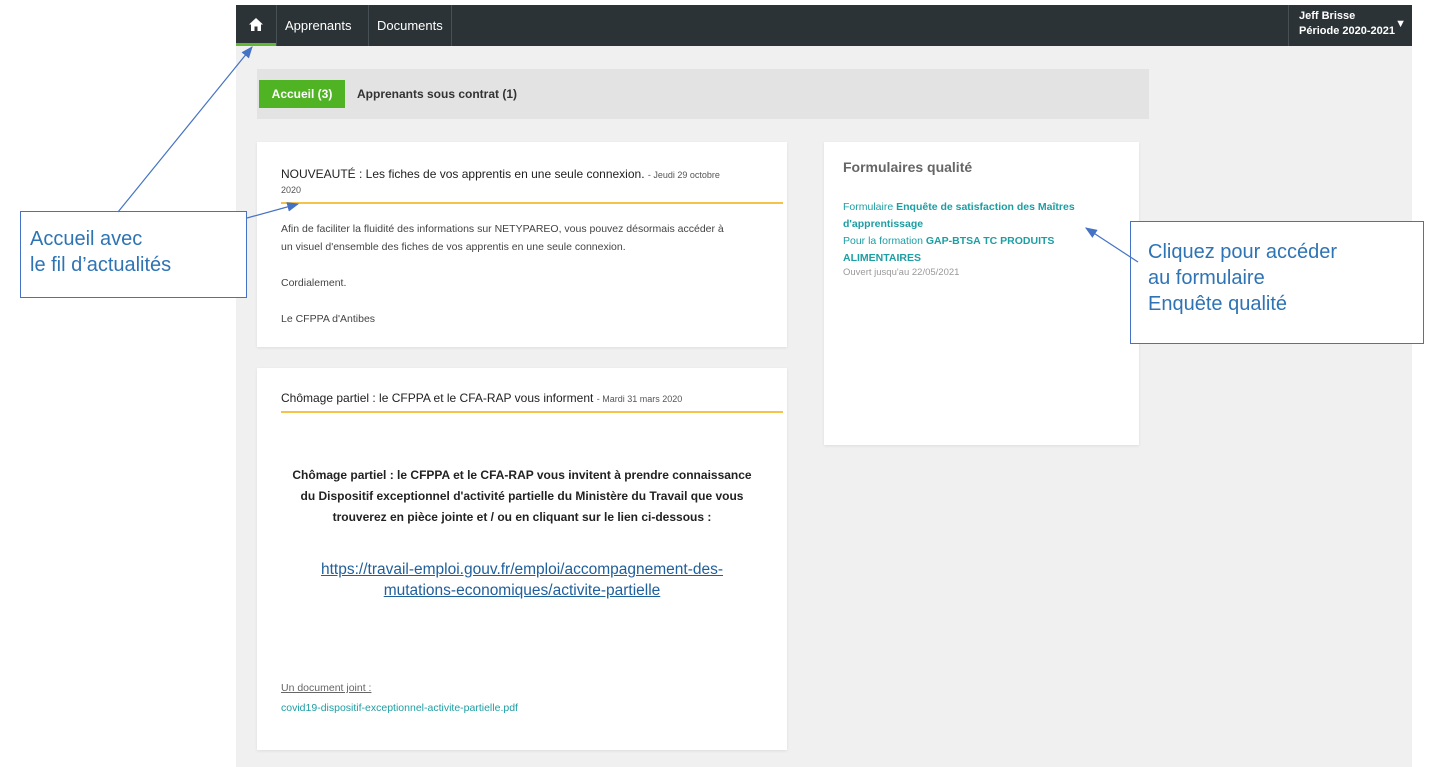 Image resolution: width=1432 pixels, height=767 pixels. What do you see at coordinates (870, 207) in the screenshot?
I see `form-prefix: Formulaire` at bounding box center [870, 207].